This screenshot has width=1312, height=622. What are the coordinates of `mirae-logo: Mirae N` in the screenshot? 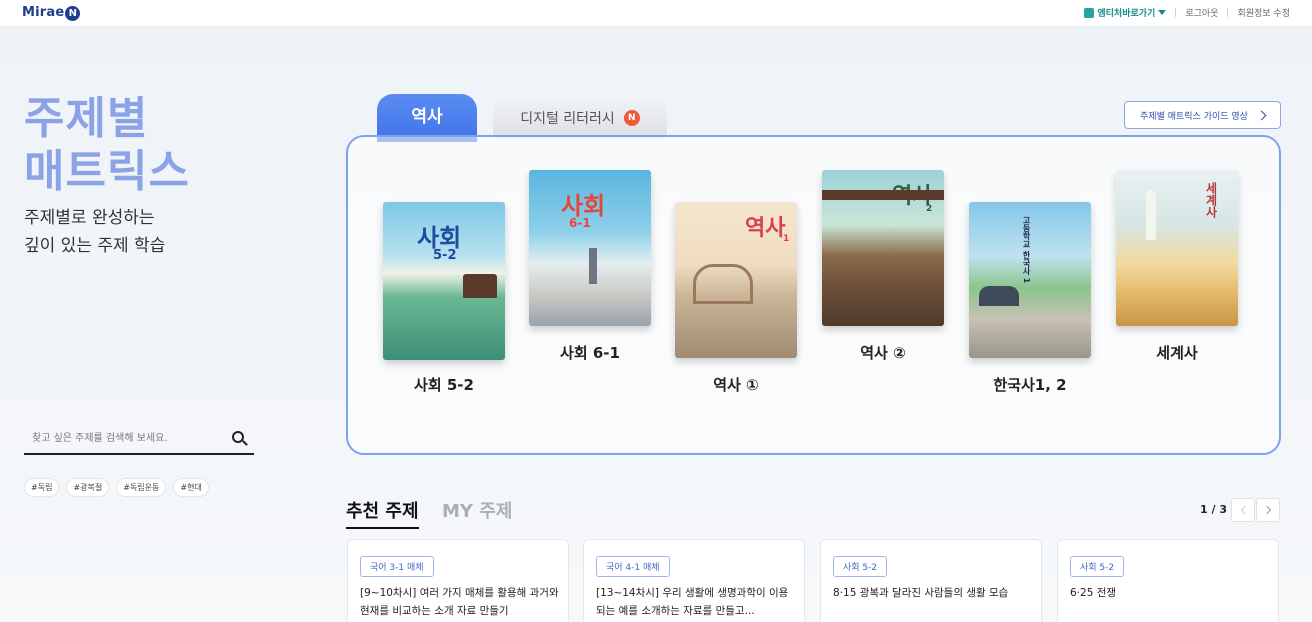 It's located at (51, 13).